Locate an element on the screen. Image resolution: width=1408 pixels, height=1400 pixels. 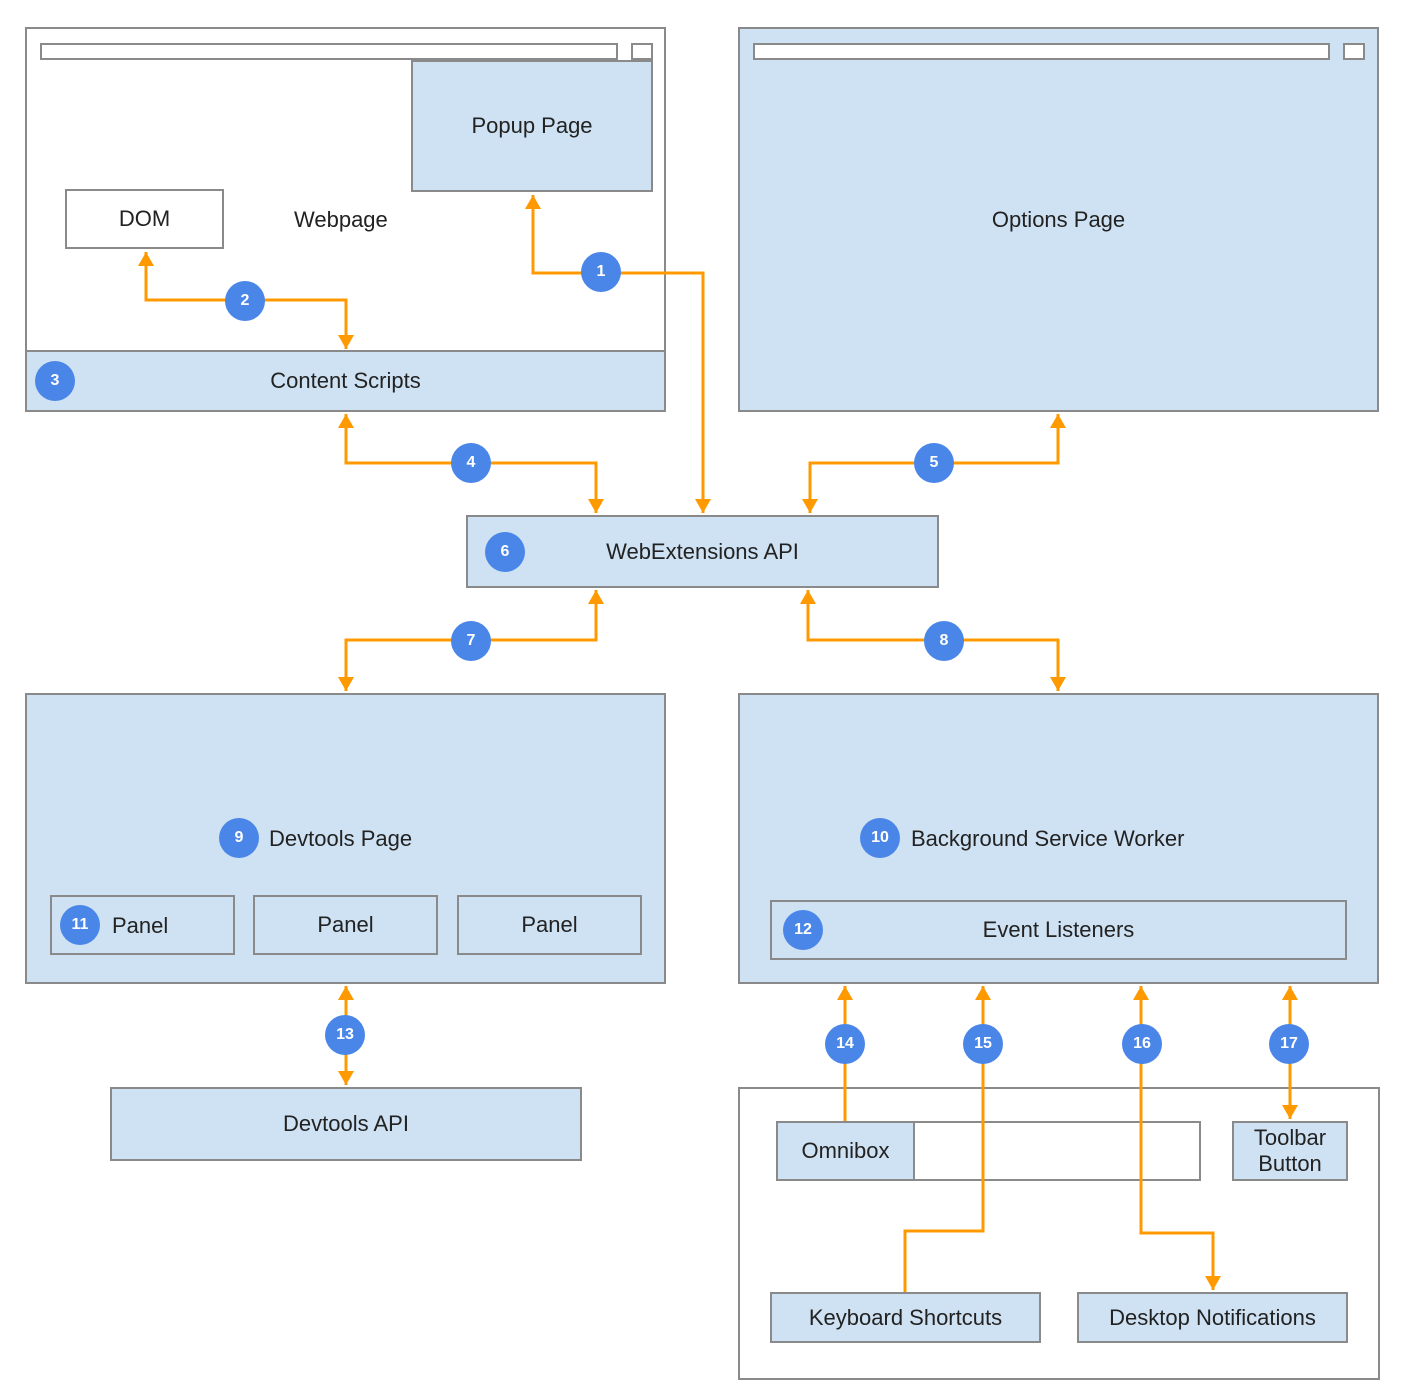
connector-15-arrowhead-end is located at coordinates (983, 993).